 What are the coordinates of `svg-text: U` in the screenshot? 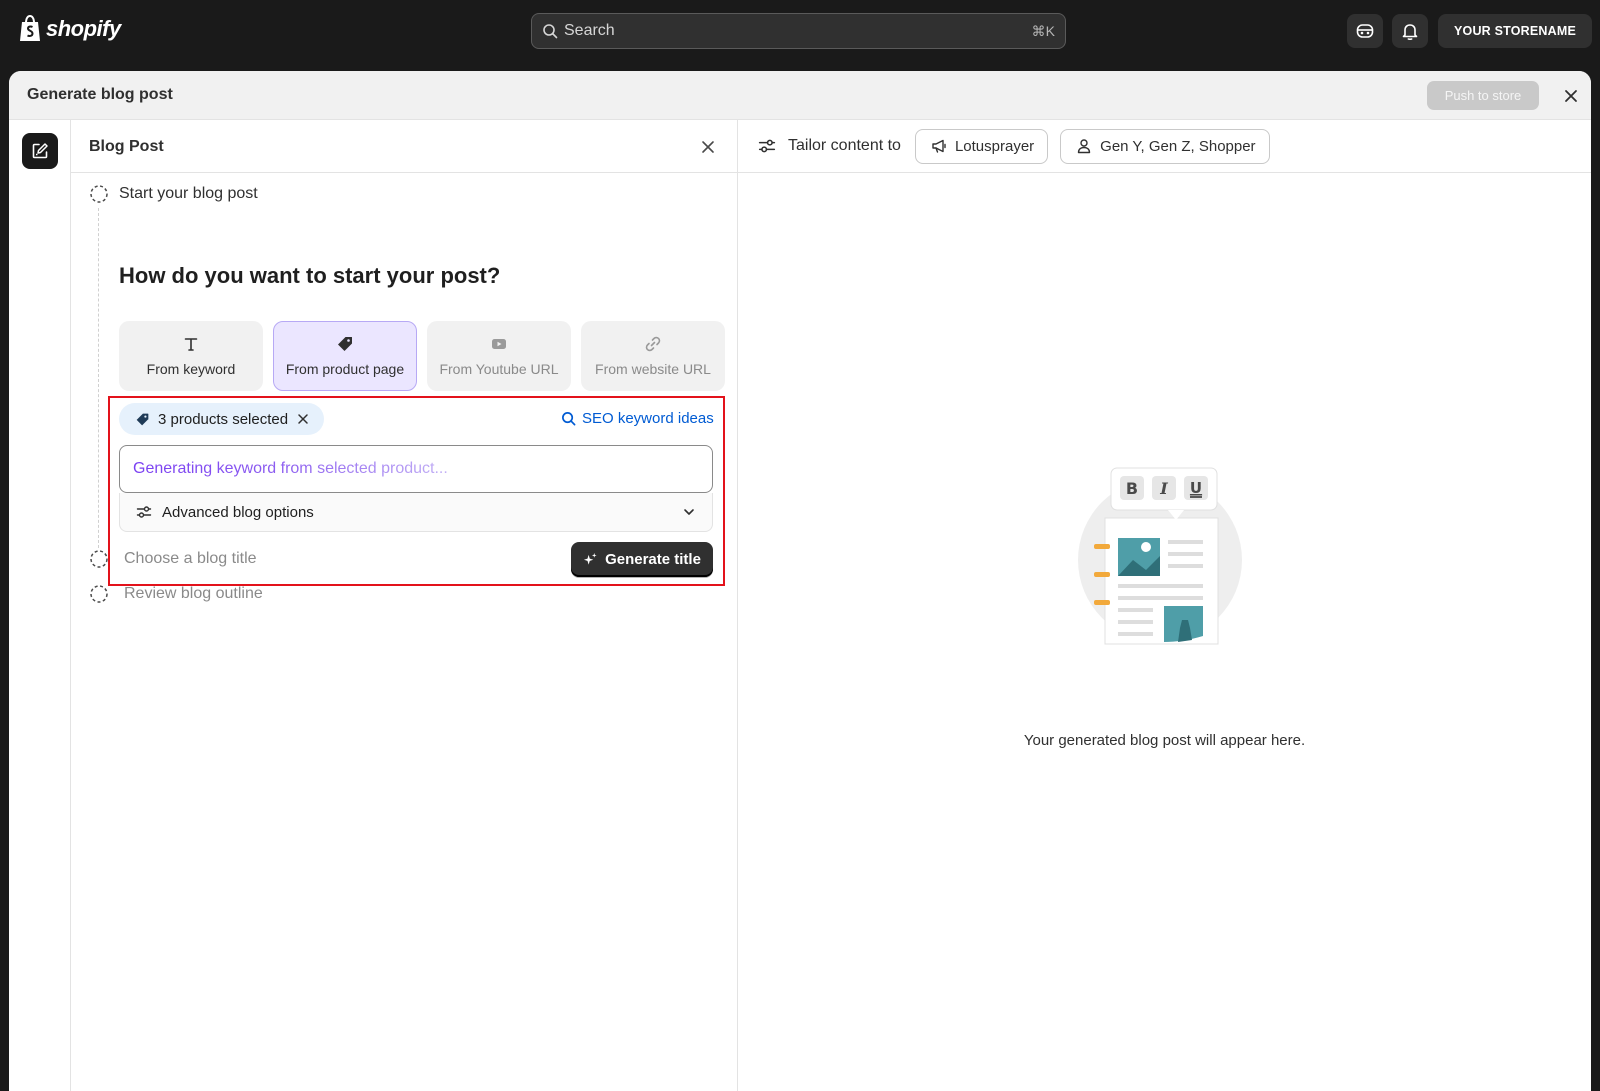 It's located at (1196, 488).